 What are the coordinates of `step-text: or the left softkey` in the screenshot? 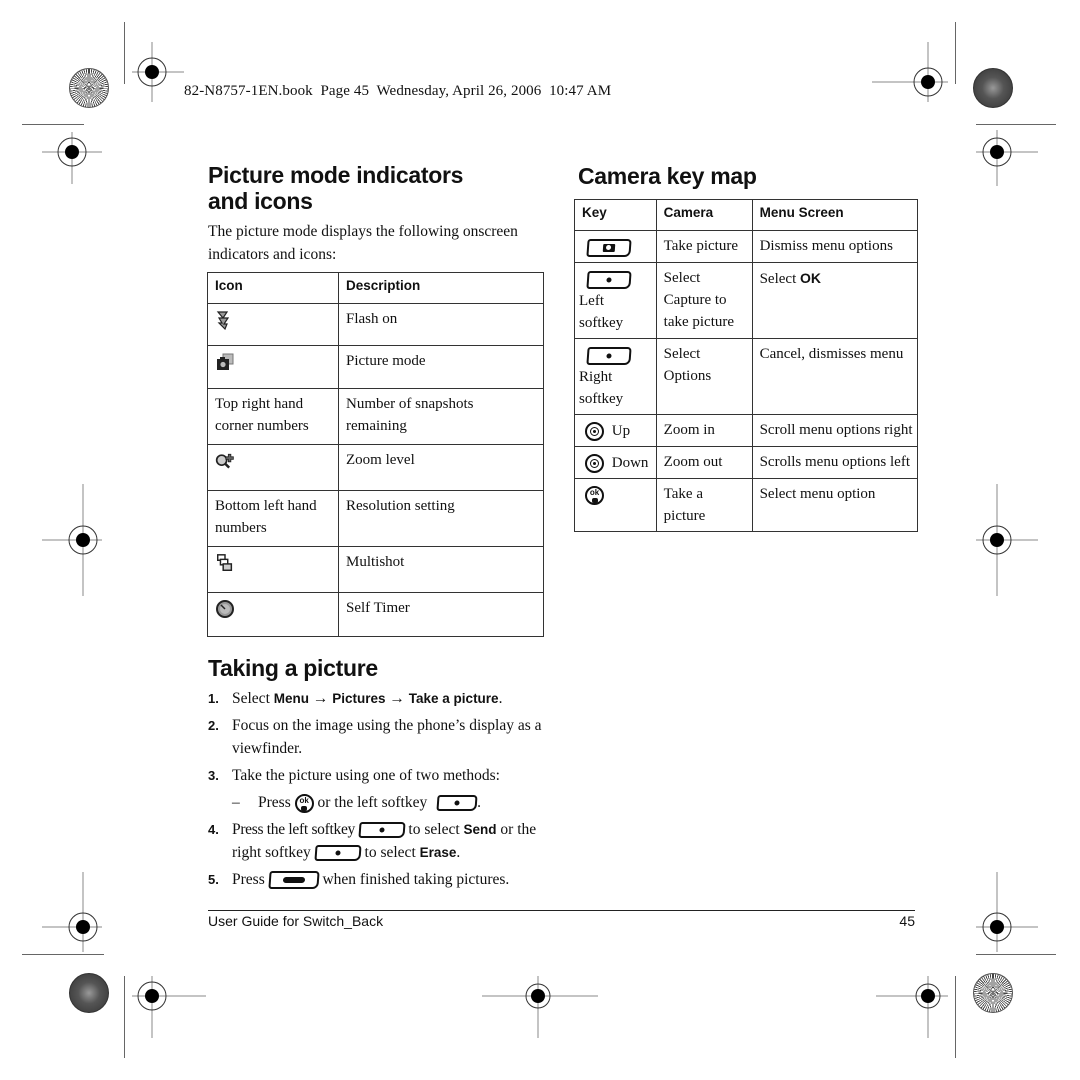 It's located at (372, 802).